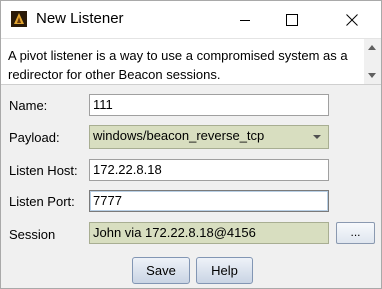 The image size is (382, 289). Describe the element at coordinates (372, 61) in the screenshot. I see `description-scrollbar` at that location.